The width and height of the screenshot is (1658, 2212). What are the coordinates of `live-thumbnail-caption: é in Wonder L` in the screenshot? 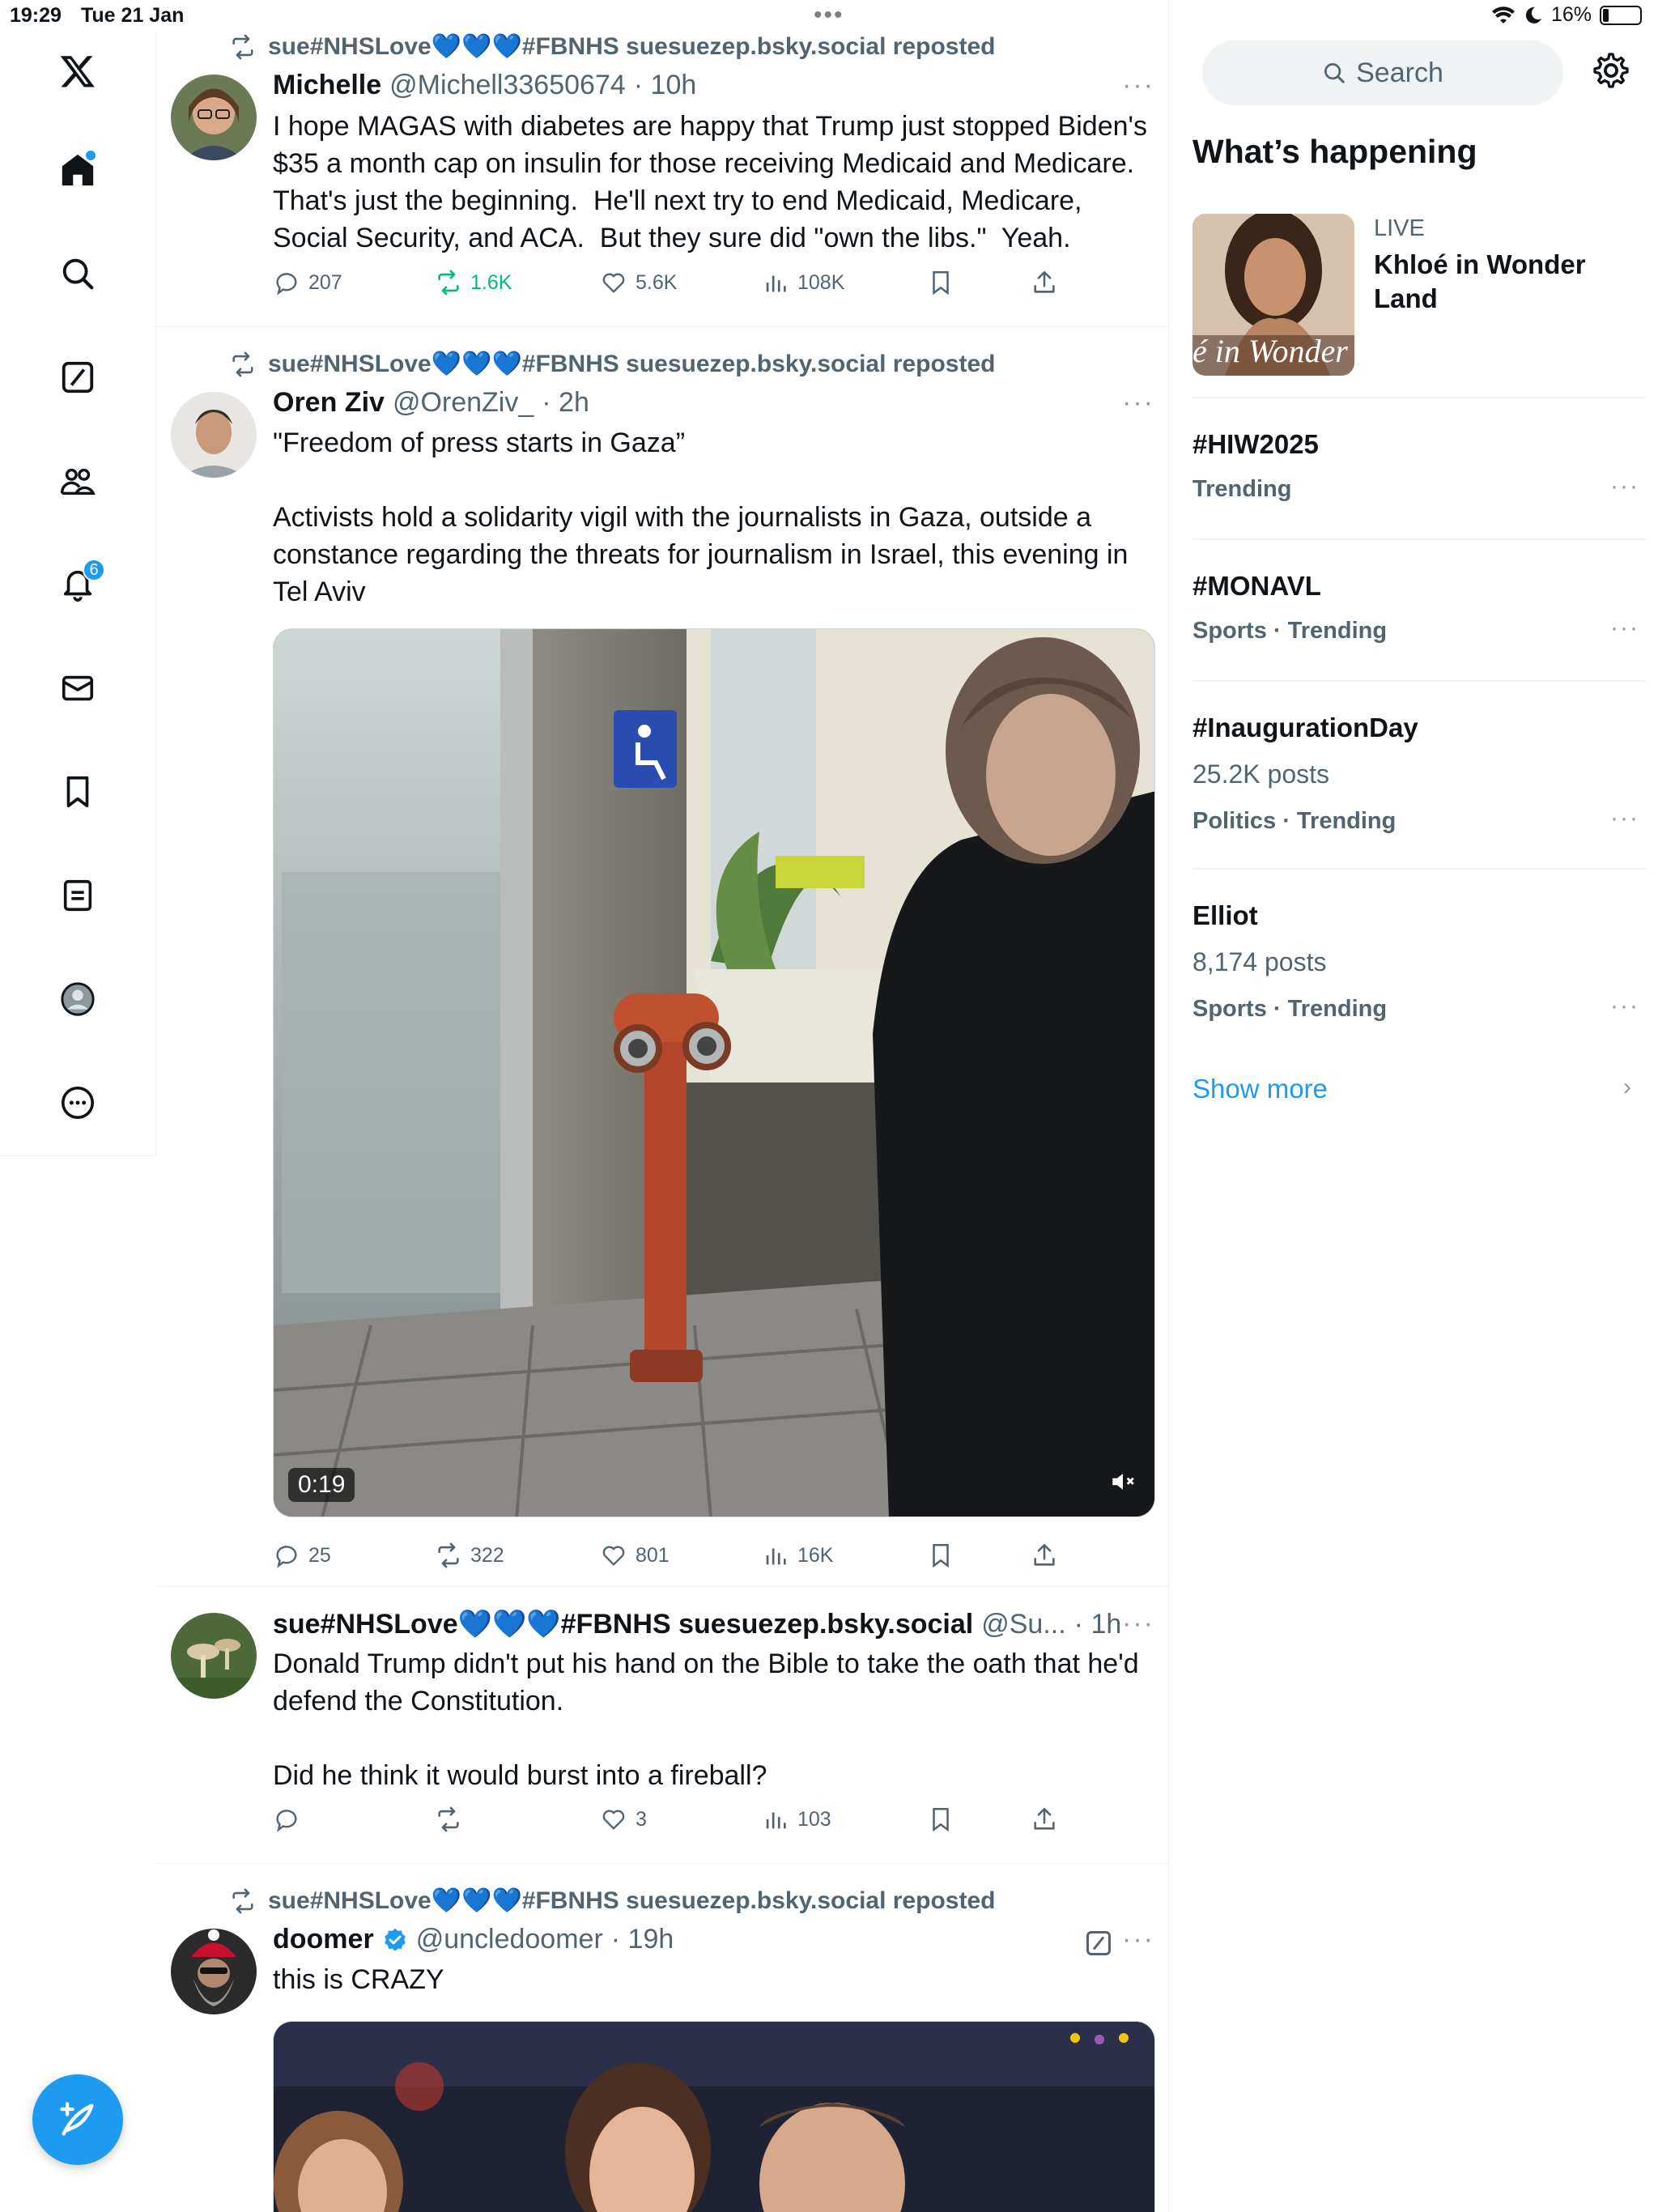 It's located at (1273, 351).